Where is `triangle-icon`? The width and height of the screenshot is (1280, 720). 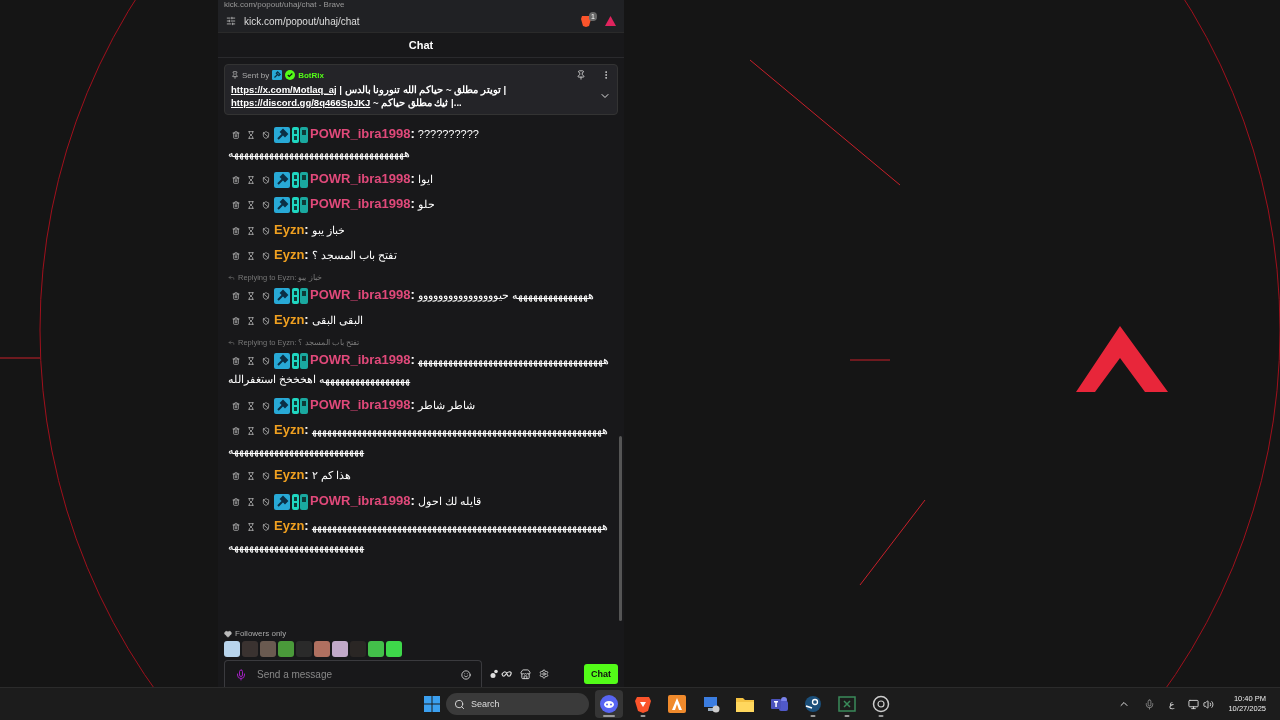
triangle-icon is located at coordinates (610, 21).